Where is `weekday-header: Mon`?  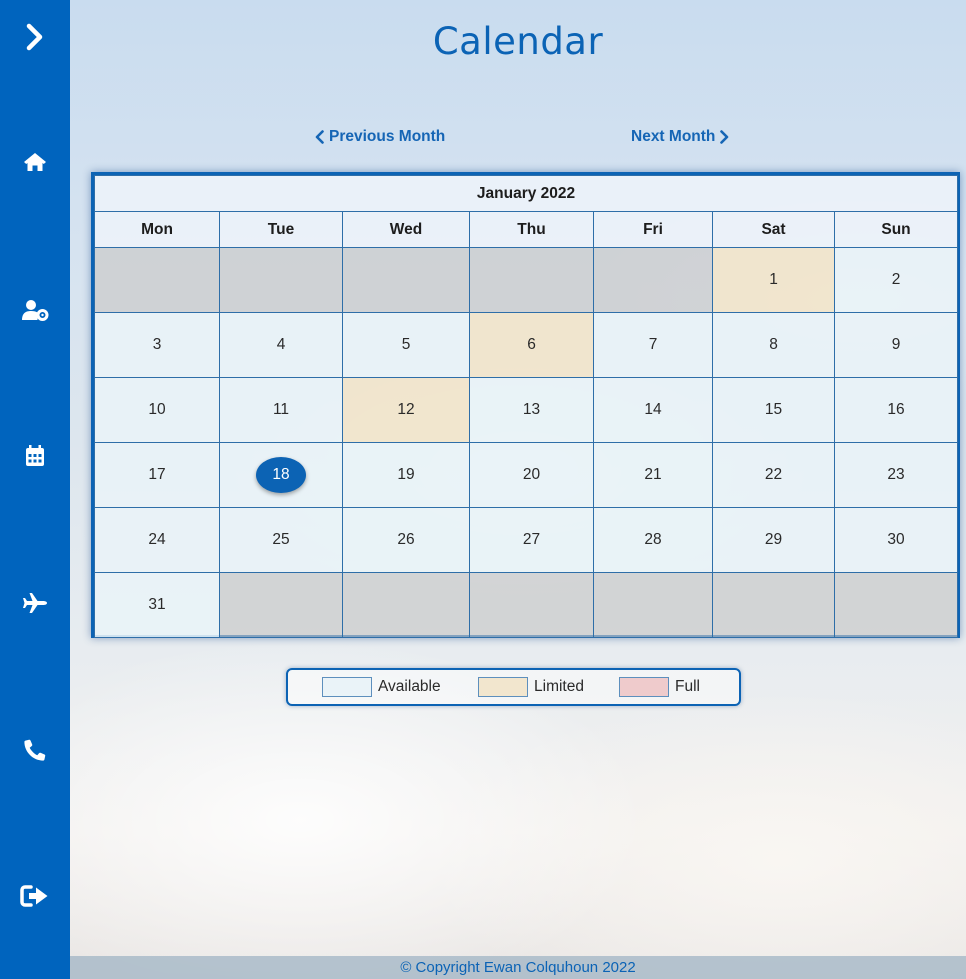
weekday-header: Mon is located at coordinates (157, 229).